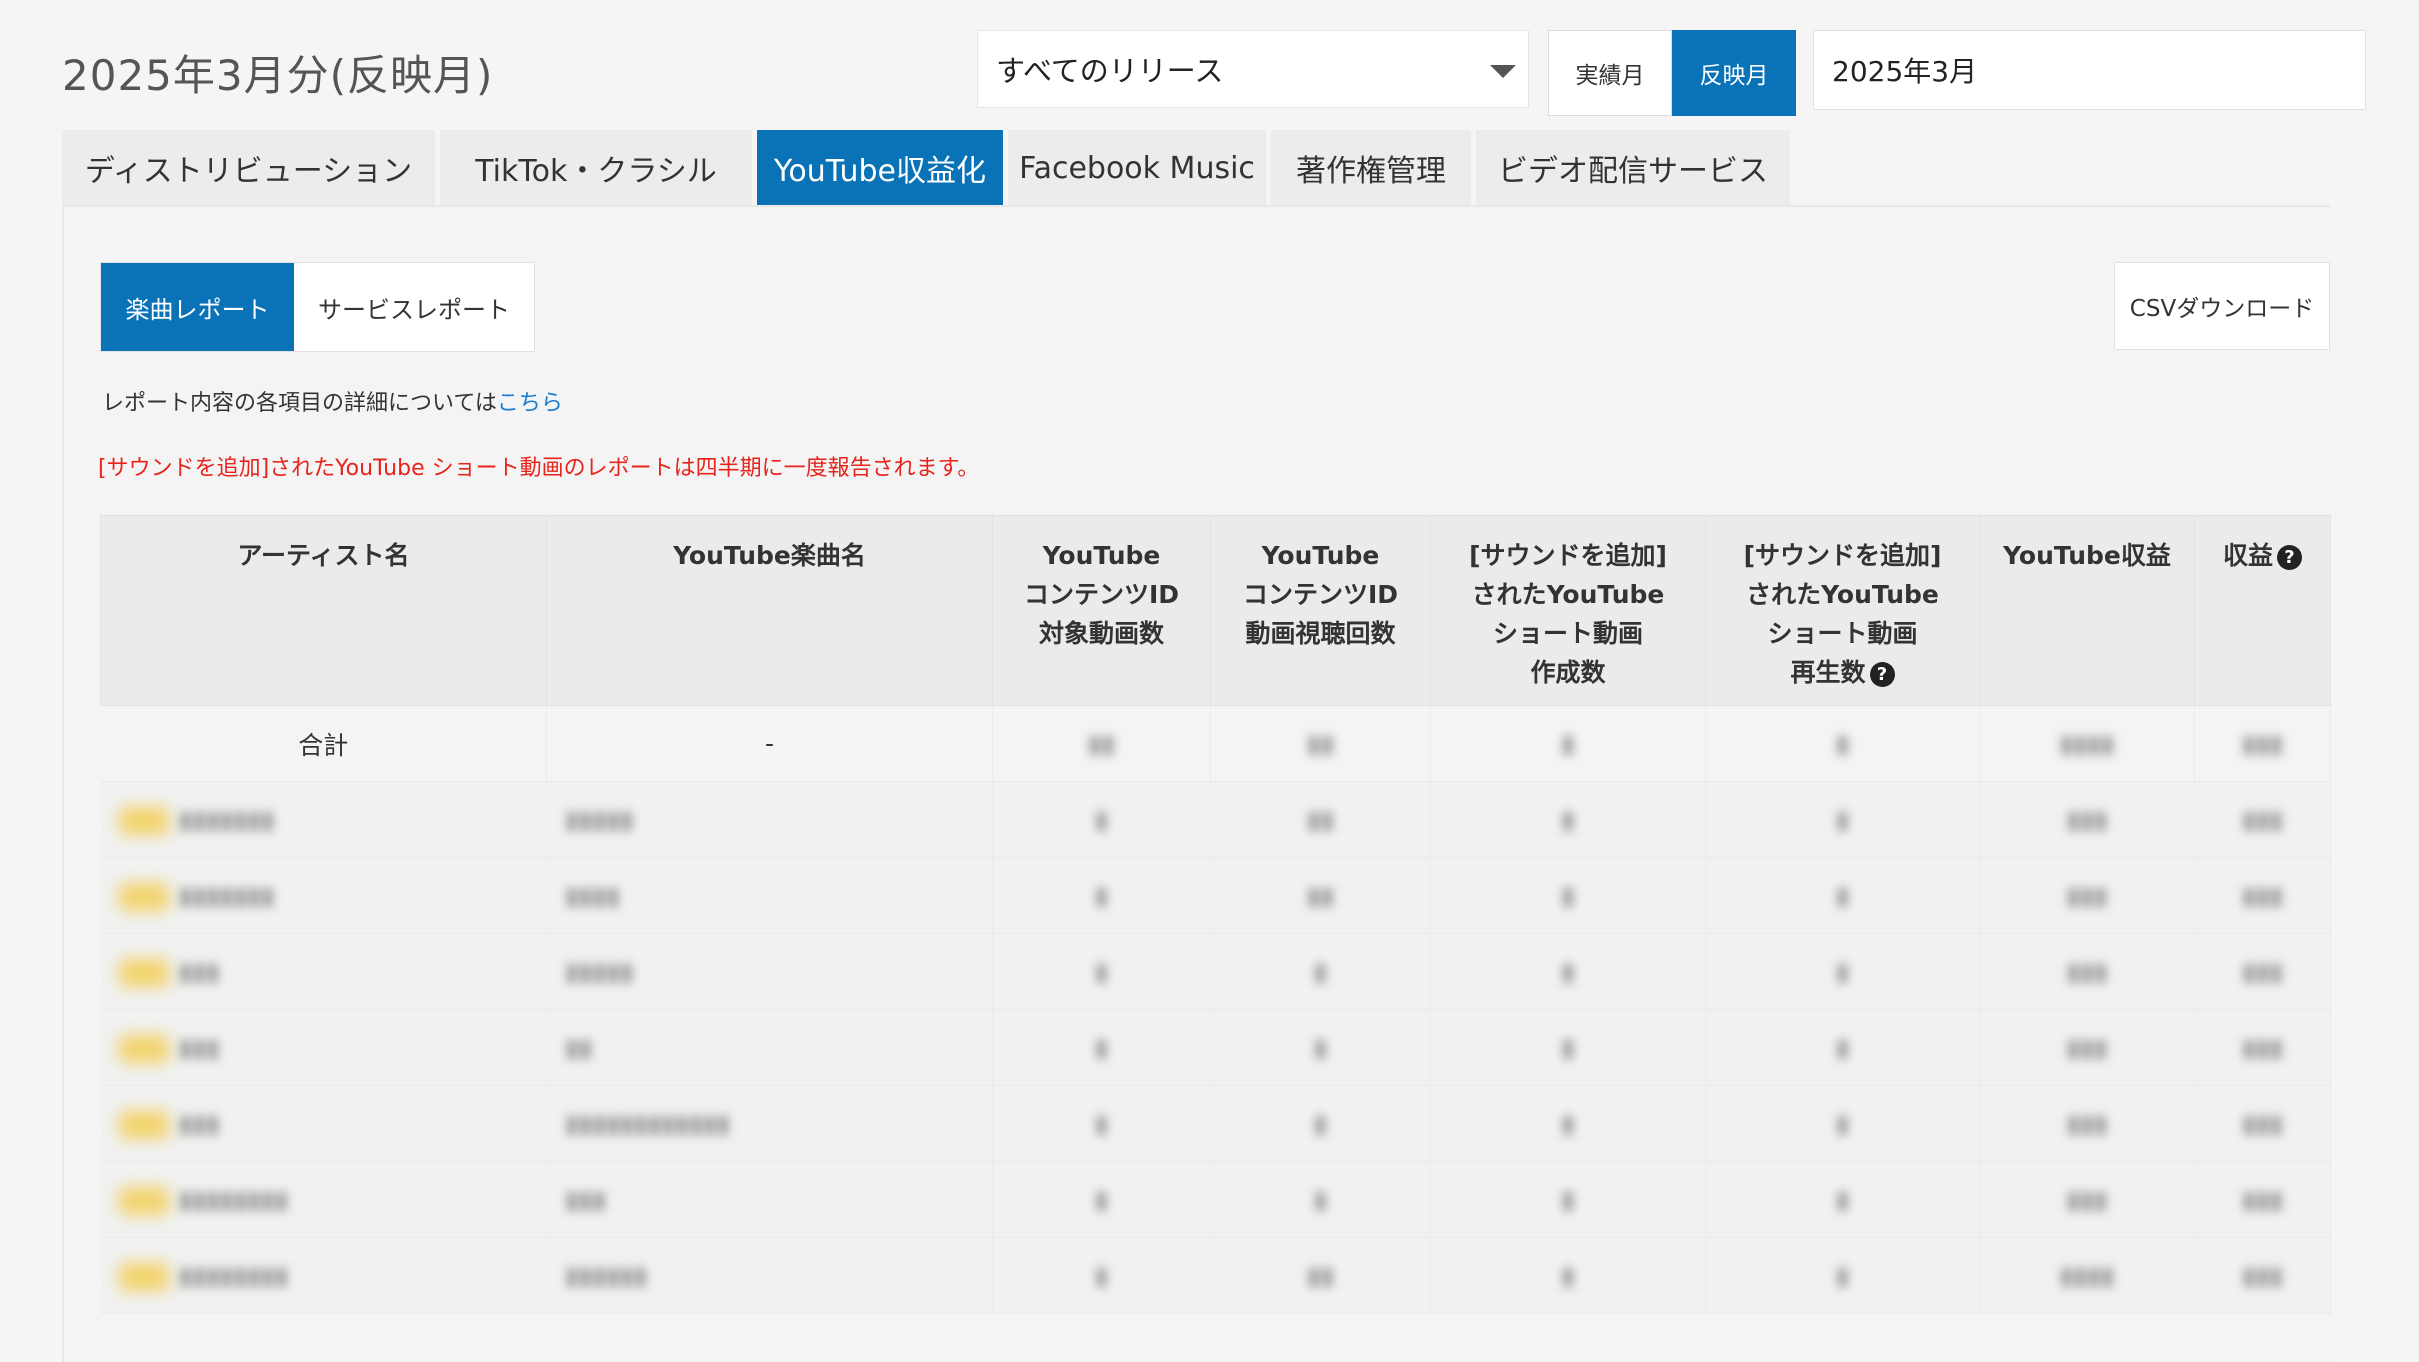 This screenshot has height=1362, width=2419. What do you see at coordinates (769, 610) in the screenshot?
I see `col-song: YouTube楽曲名` at bounding box center [769, 610].